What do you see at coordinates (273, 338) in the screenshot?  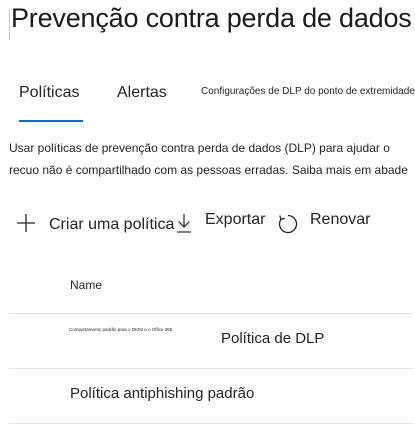 I see `row-name: Política de DLP` at bounding box center [273, 338].